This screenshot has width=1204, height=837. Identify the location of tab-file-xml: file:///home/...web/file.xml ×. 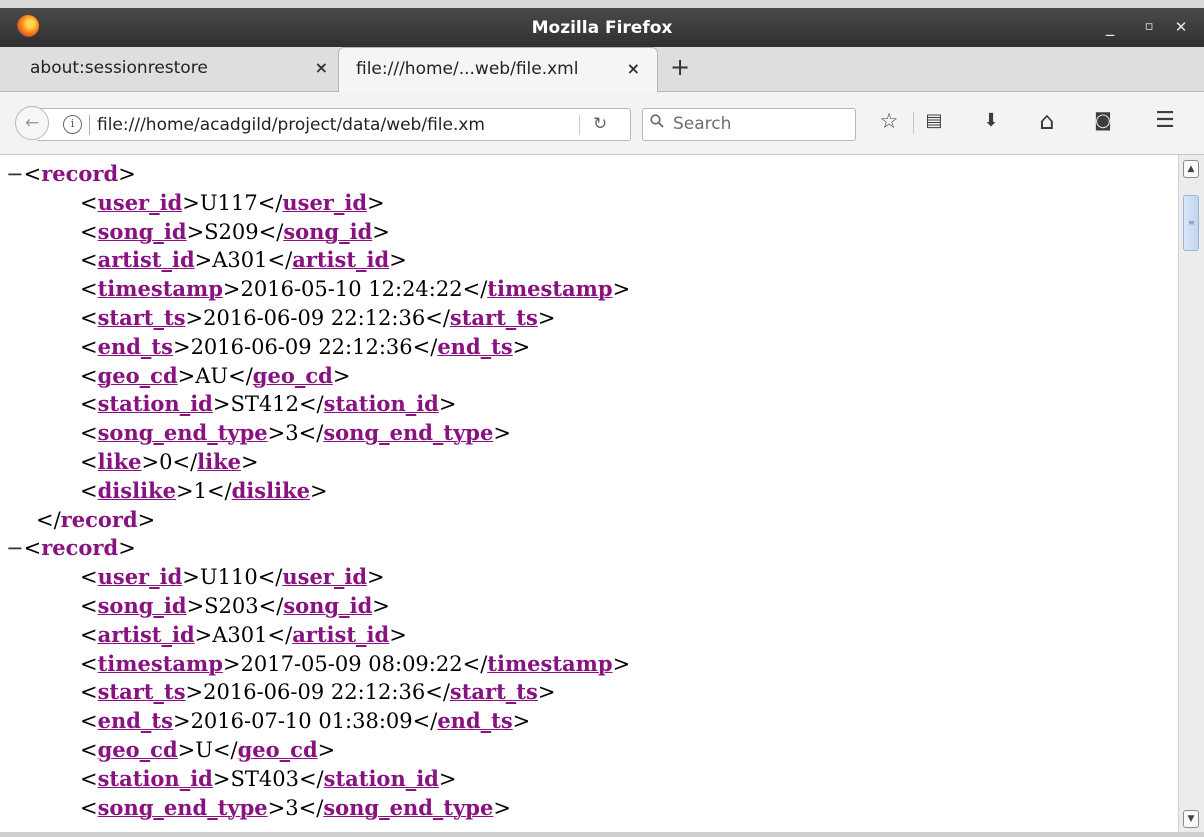
(498, 69).